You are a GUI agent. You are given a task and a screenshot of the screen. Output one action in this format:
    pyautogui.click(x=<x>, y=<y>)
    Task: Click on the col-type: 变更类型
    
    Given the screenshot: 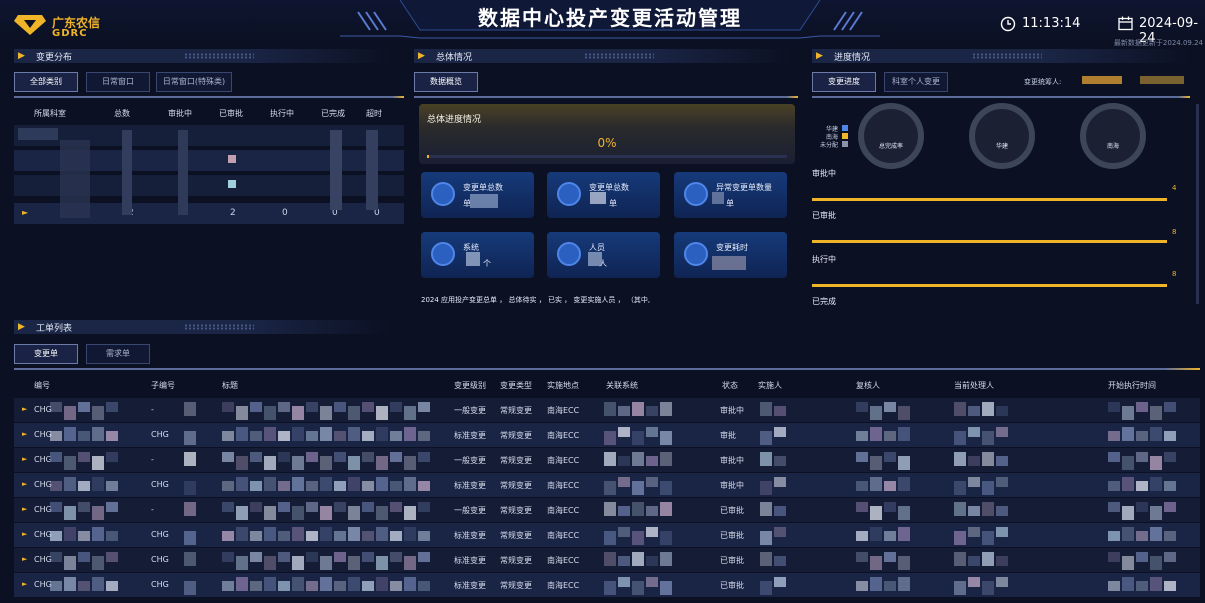 What is the action you would take?
    pyautogui.click(x=516, y=385)
    